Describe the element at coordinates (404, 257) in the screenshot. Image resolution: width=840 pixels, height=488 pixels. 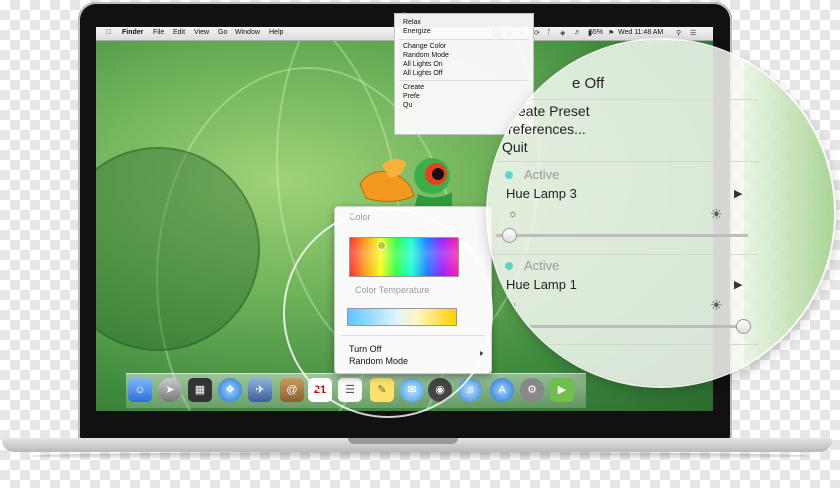
I see `color-spectrum-picker` at that location.